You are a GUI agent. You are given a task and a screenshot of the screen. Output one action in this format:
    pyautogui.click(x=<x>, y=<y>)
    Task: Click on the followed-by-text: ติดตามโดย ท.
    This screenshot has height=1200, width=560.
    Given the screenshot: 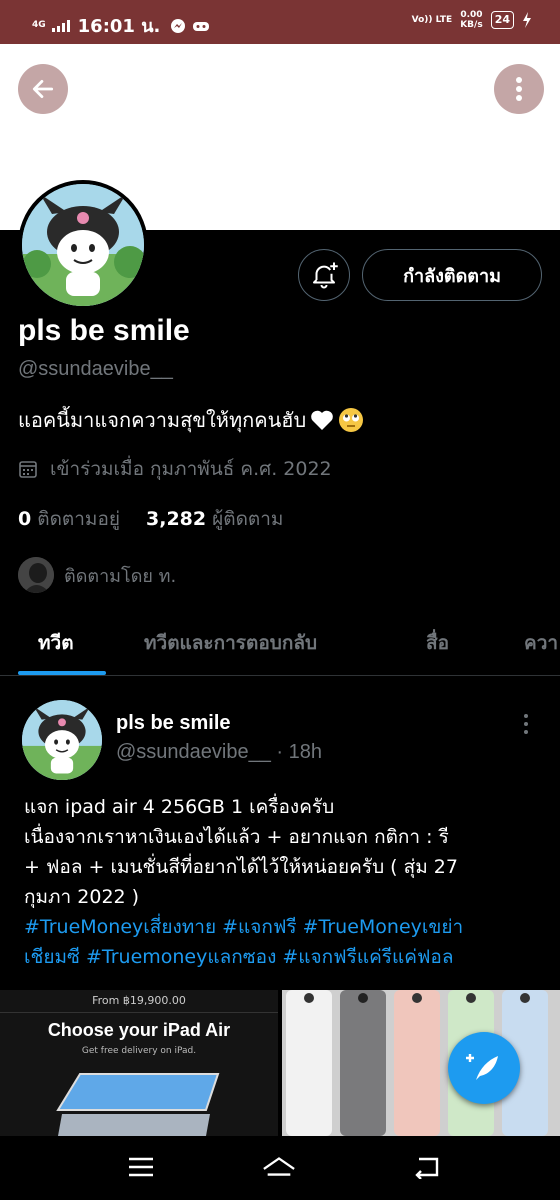 What is the action you would take?
    pyautogui.click(x=120, y=576)
    